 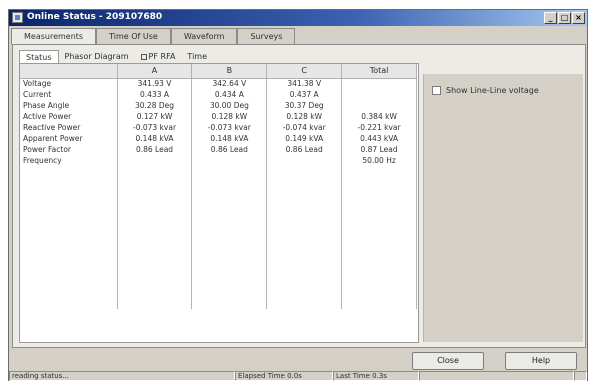 I want to click on show-line-line-voltage-checkbox, so click(x=436, y=90).